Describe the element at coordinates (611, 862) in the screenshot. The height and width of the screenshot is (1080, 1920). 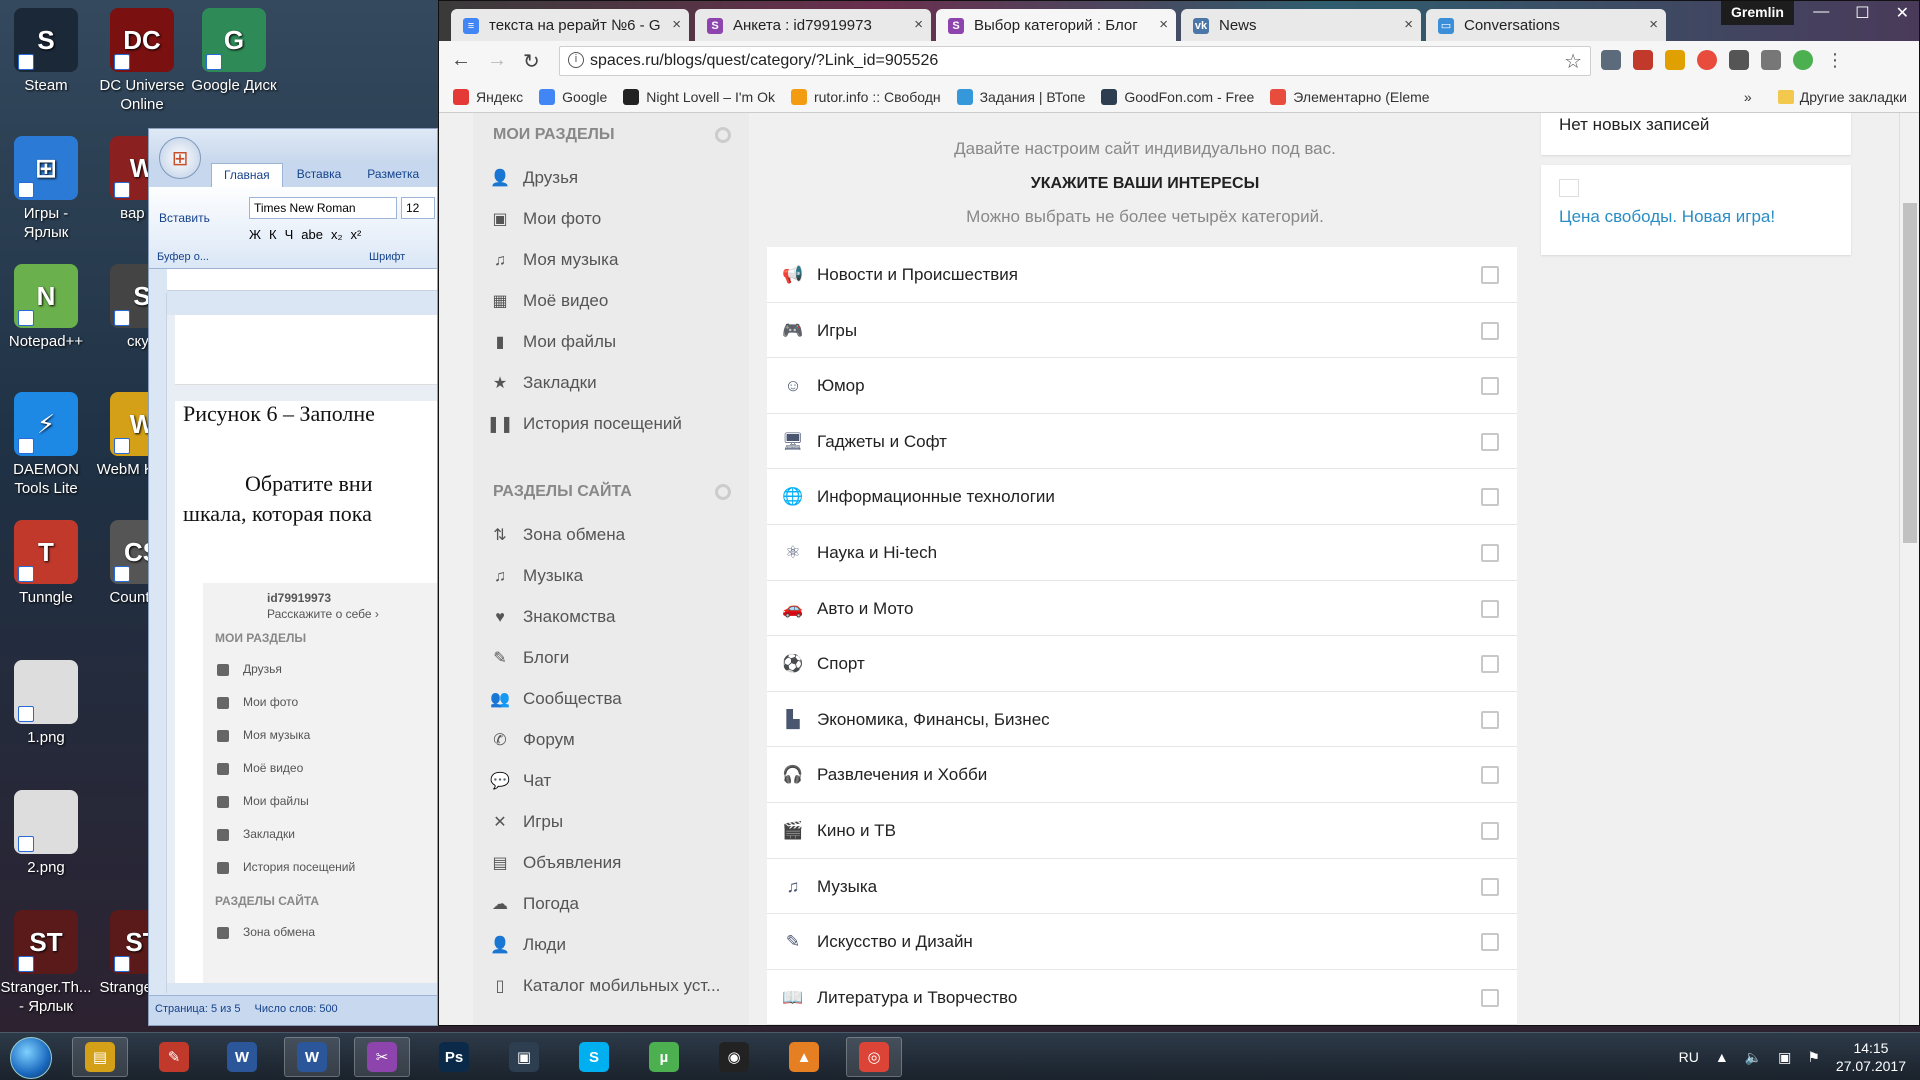
I see `sidebar-item: ▤ Объявления` at that location.